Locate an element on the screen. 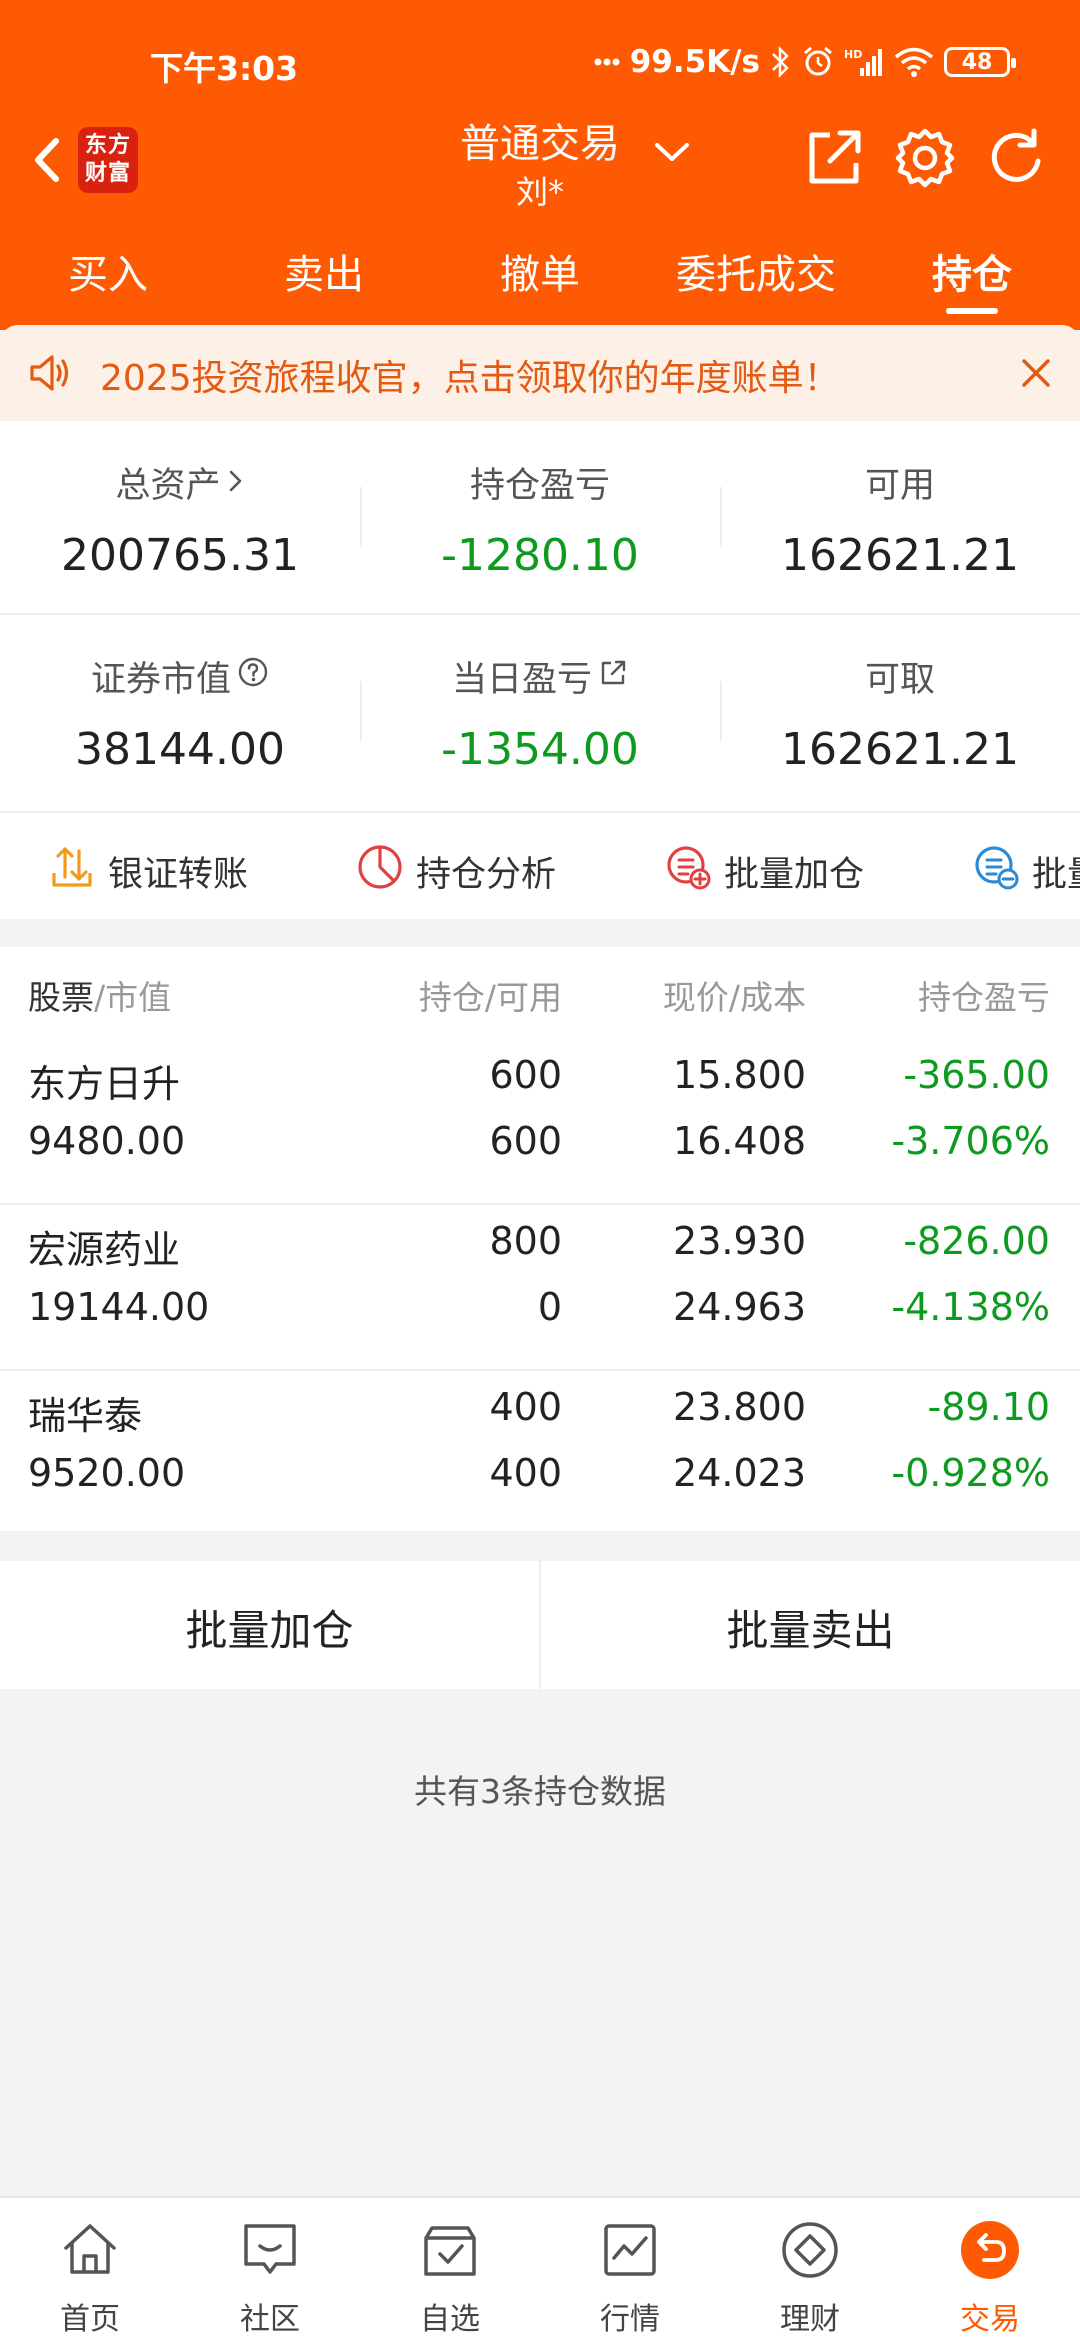 The width and height of the screenshot is (1080, 2340). svg-text: HD is located at coordinates (853, 54).